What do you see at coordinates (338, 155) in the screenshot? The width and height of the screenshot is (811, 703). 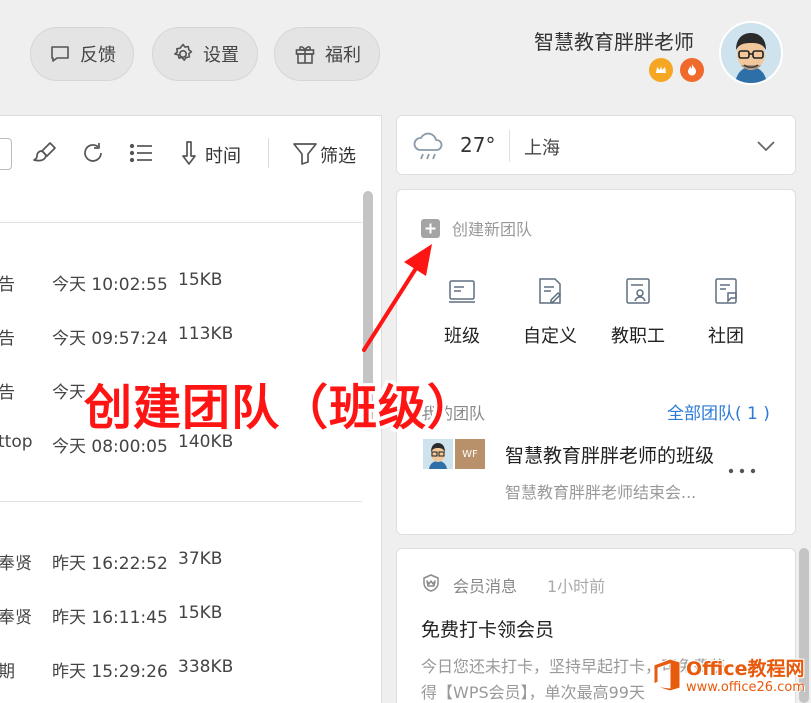 I see `filter-button: 筛选` at bounding box center [338, 155].